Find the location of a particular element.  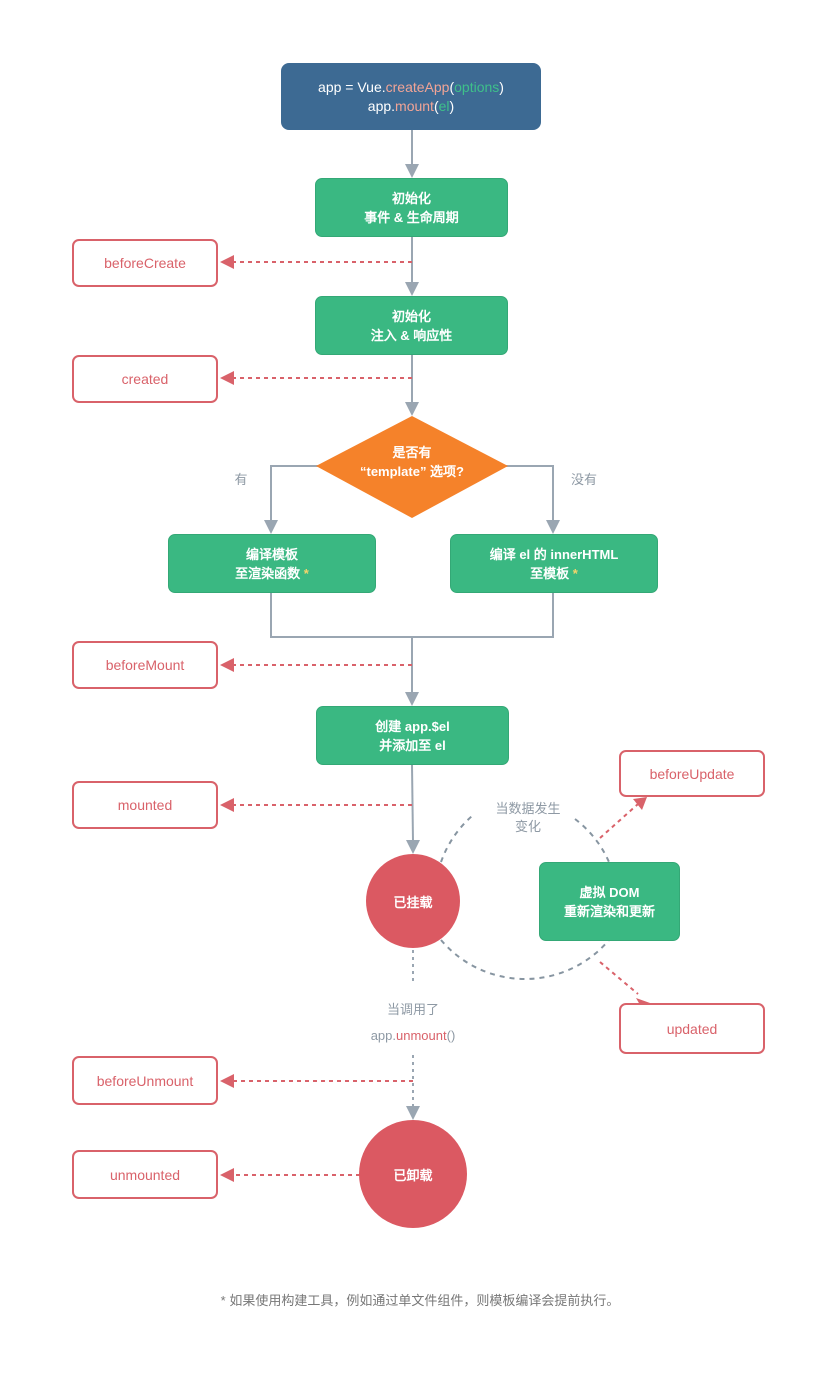

state-unmounted: 已卸载 is located at coordinates (413, 1174).